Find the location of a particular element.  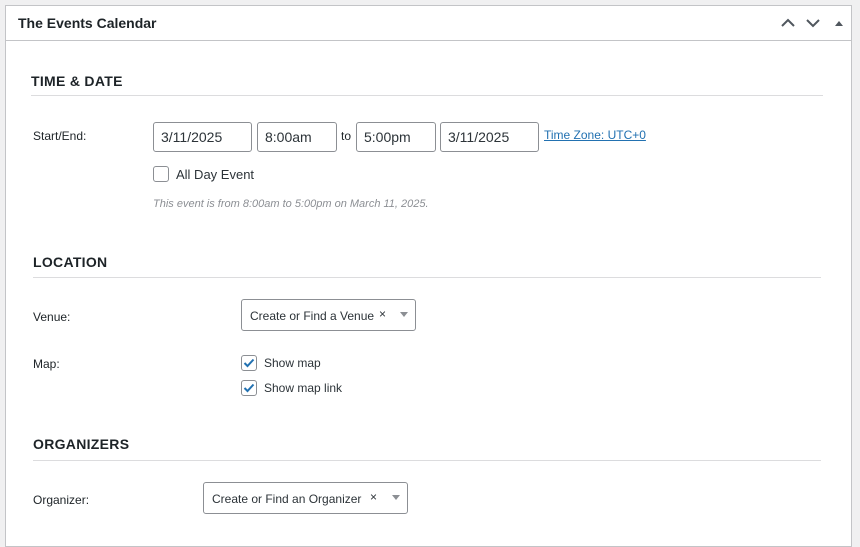

show-map-label: Show map is located at coordinates (292, 363).